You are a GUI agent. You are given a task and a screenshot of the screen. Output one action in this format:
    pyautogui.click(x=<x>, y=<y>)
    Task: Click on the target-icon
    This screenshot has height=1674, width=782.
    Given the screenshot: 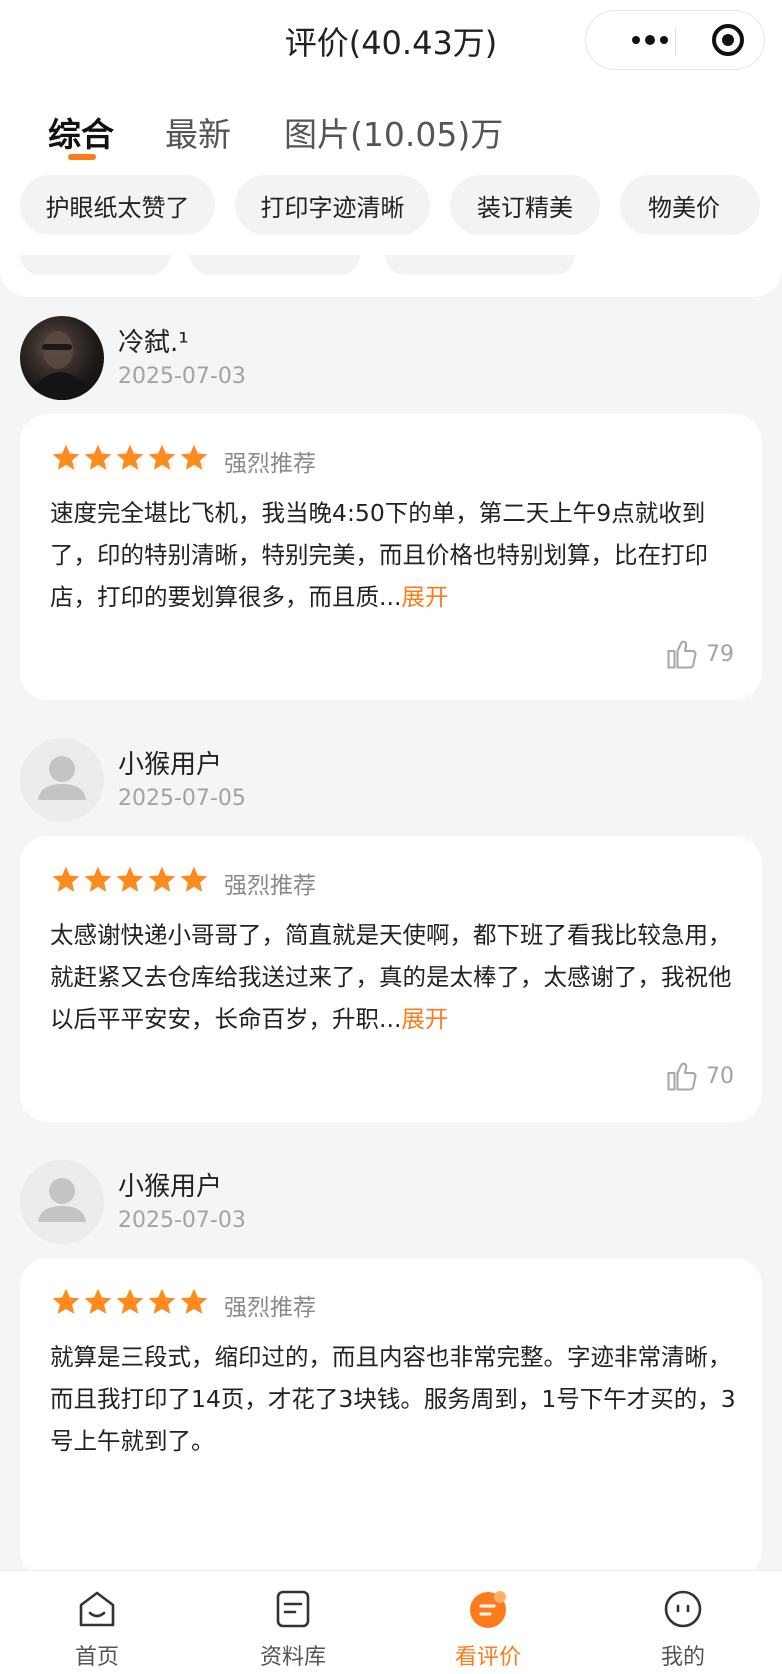 What is the action you would take?
    pyautogui.click(x=728, y=40)
    